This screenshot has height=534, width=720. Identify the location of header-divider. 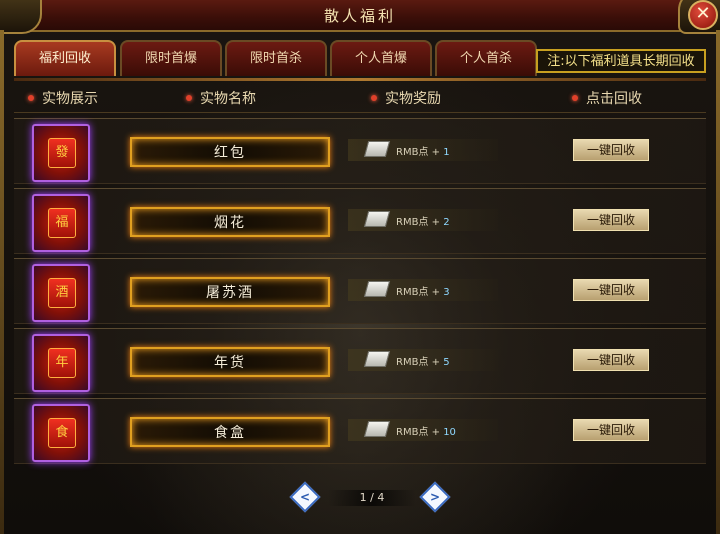
(360, 112).